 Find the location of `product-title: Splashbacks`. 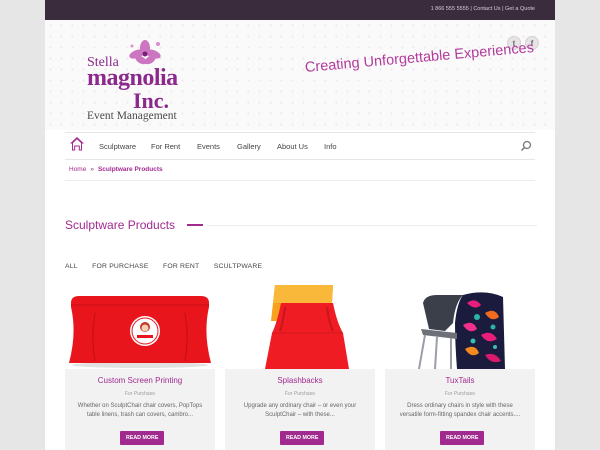

product-title: Splashbacks is located at coordinates (300, 380).